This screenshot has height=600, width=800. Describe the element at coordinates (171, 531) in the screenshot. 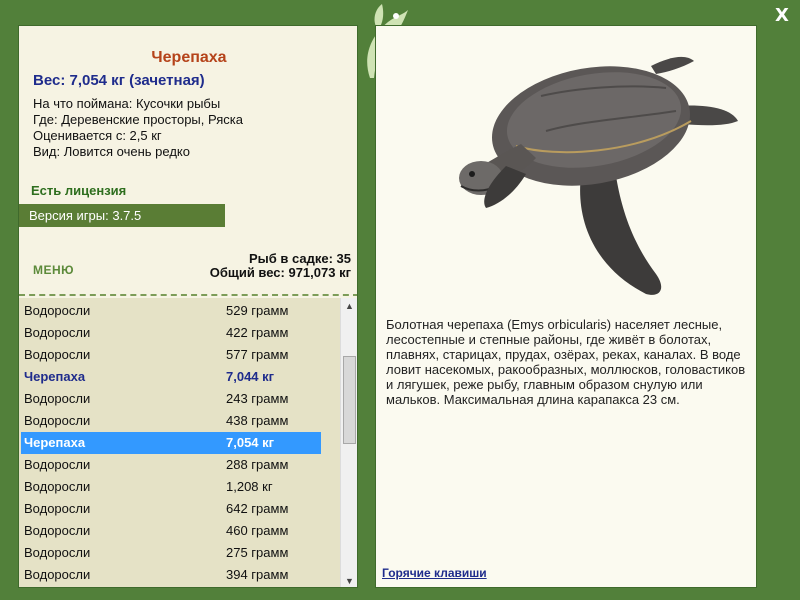

I see `list-item: Водоросли 460 грамм` at that location.